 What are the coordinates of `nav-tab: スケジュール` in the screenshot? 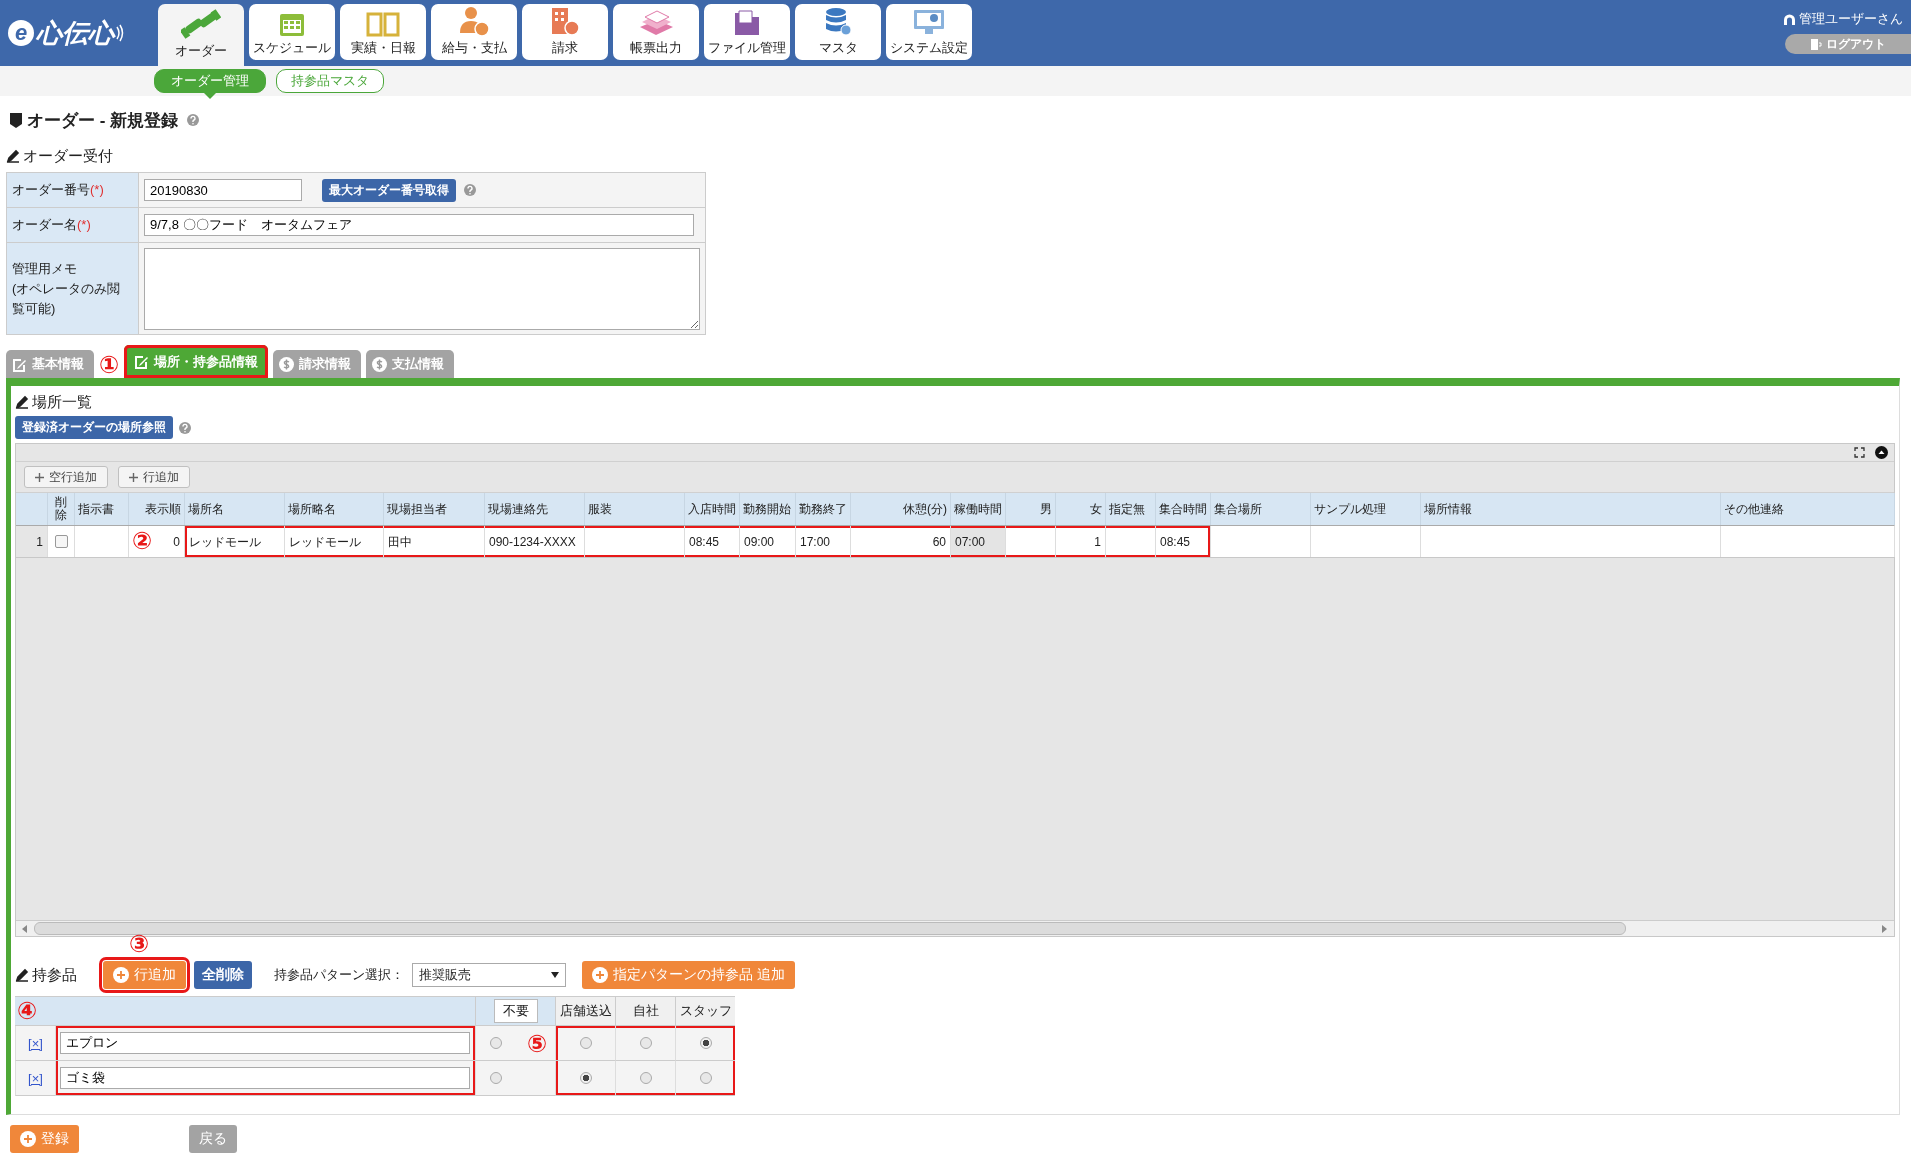 It's located at (292, 32).